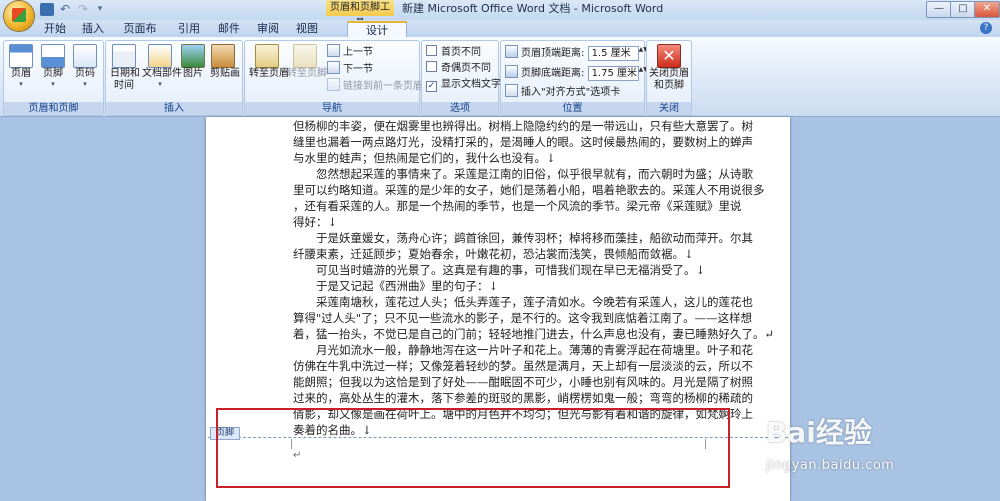 The image size is (1000, 501). I want to click on goto-header-icon, so click(267, 56).